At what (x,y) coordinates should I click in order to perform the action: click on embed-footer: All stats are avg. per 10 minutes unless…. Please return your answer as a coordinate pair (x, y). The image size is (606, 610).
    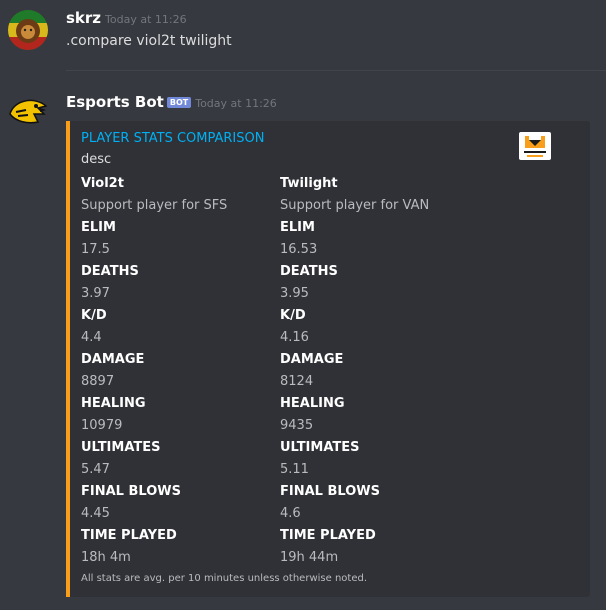
    Looking at the image, I should click on (224, 578).